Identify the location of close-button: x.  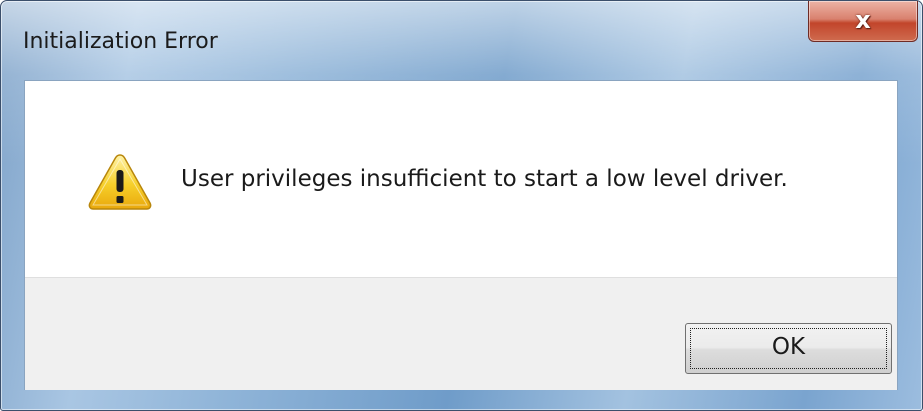
(863, 21).